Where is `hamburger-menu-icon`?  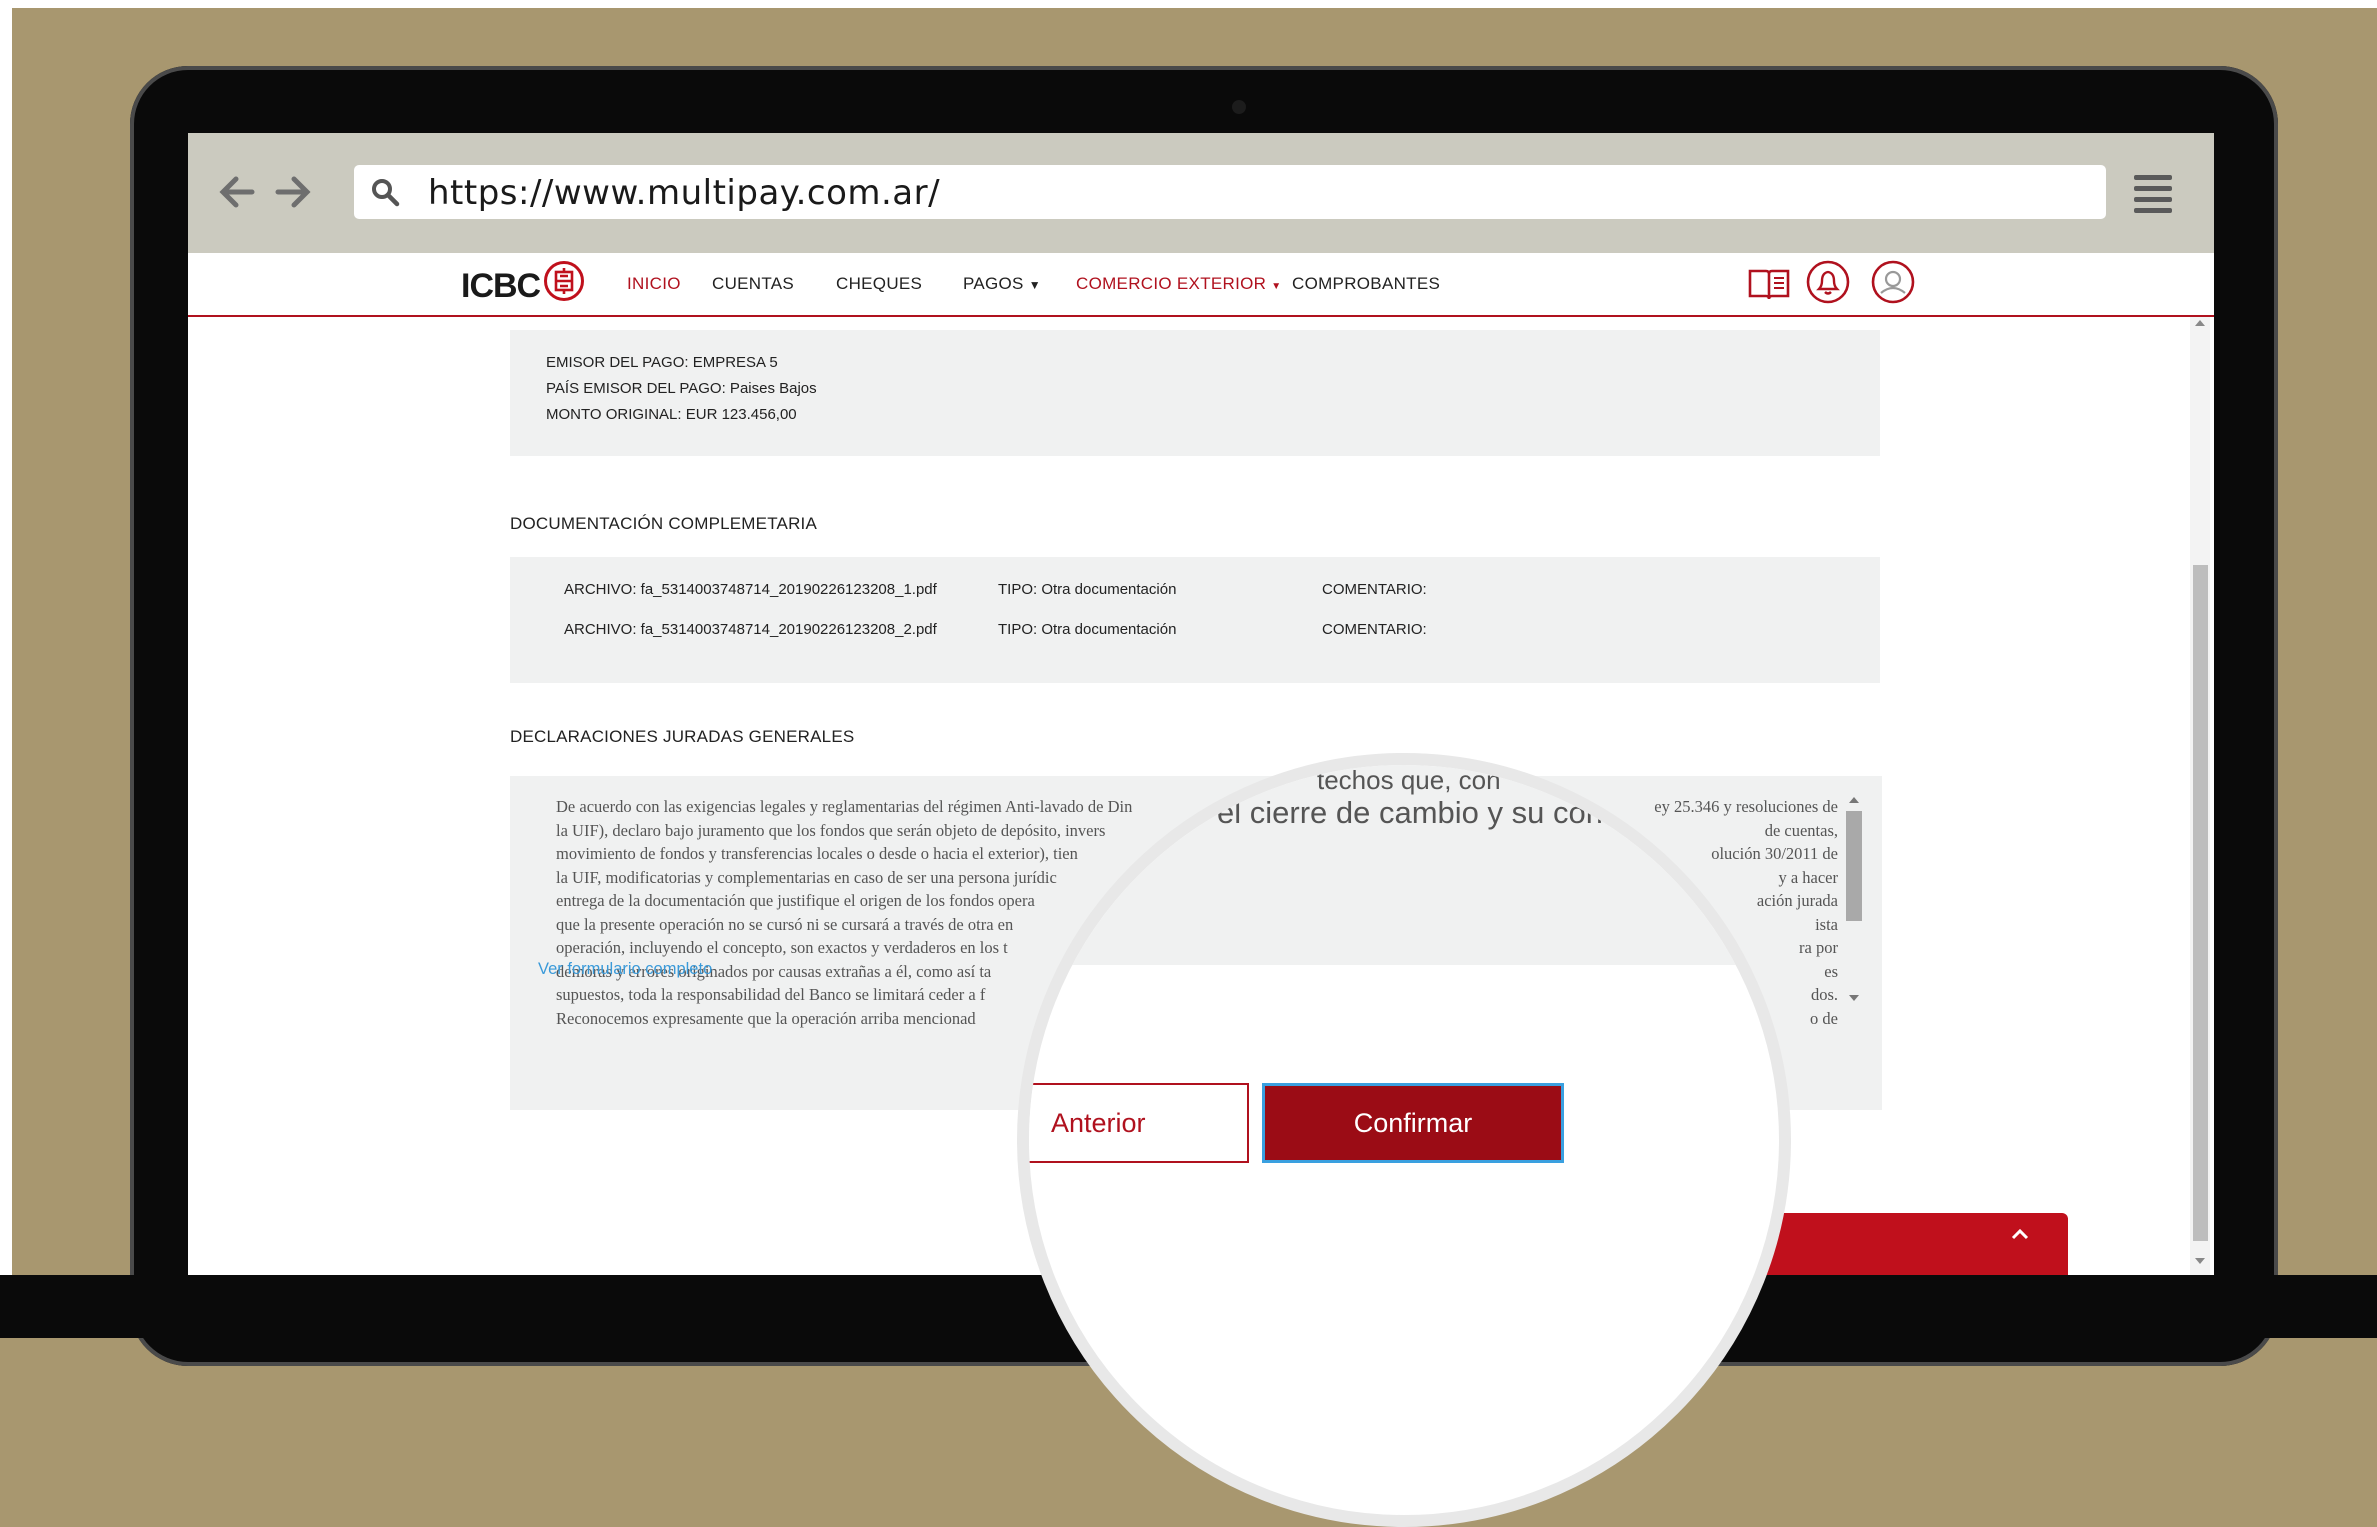 hamburger-menu-icon is located at coordinates (2153, 194).